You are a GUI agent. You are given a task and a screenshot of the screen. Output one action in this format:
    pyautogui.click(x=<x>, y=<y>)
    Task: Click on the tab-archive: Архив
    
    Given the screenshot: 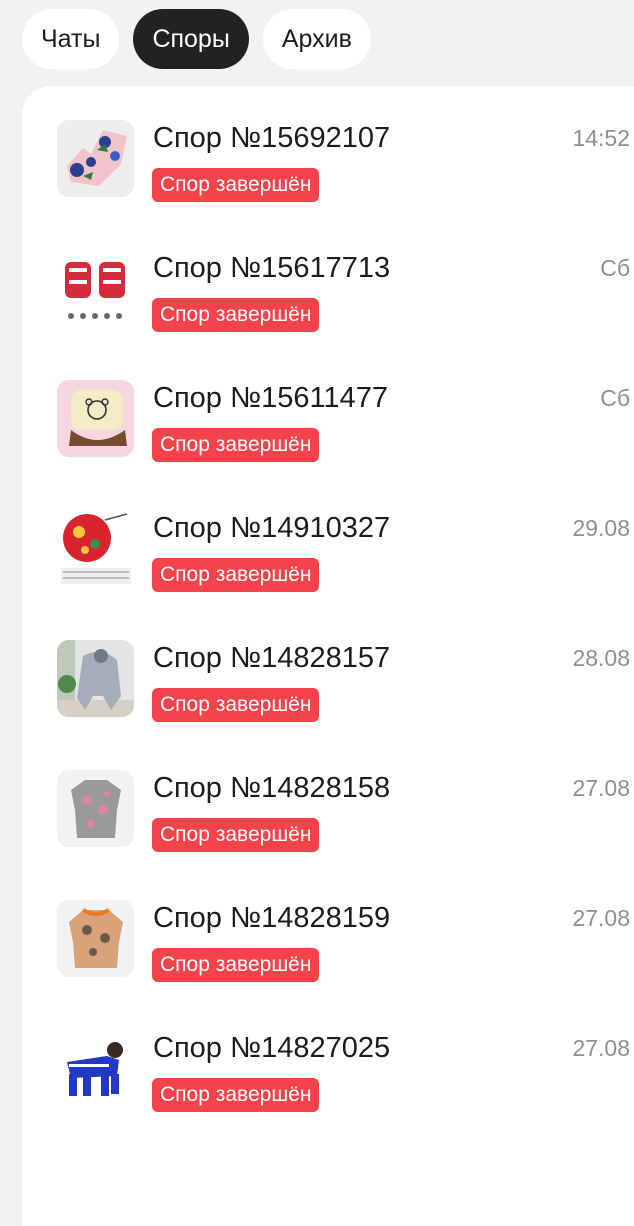 What is the action you would take?
    pyautogui.click(x=316, y=39)
    